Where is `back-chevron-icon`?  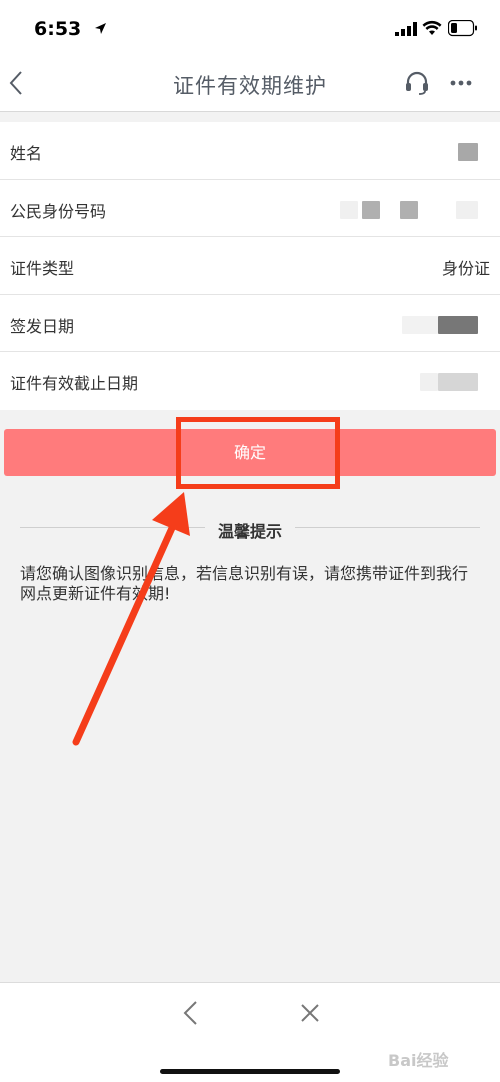 back-chevron-icon is located at coordinates (191, 1013).